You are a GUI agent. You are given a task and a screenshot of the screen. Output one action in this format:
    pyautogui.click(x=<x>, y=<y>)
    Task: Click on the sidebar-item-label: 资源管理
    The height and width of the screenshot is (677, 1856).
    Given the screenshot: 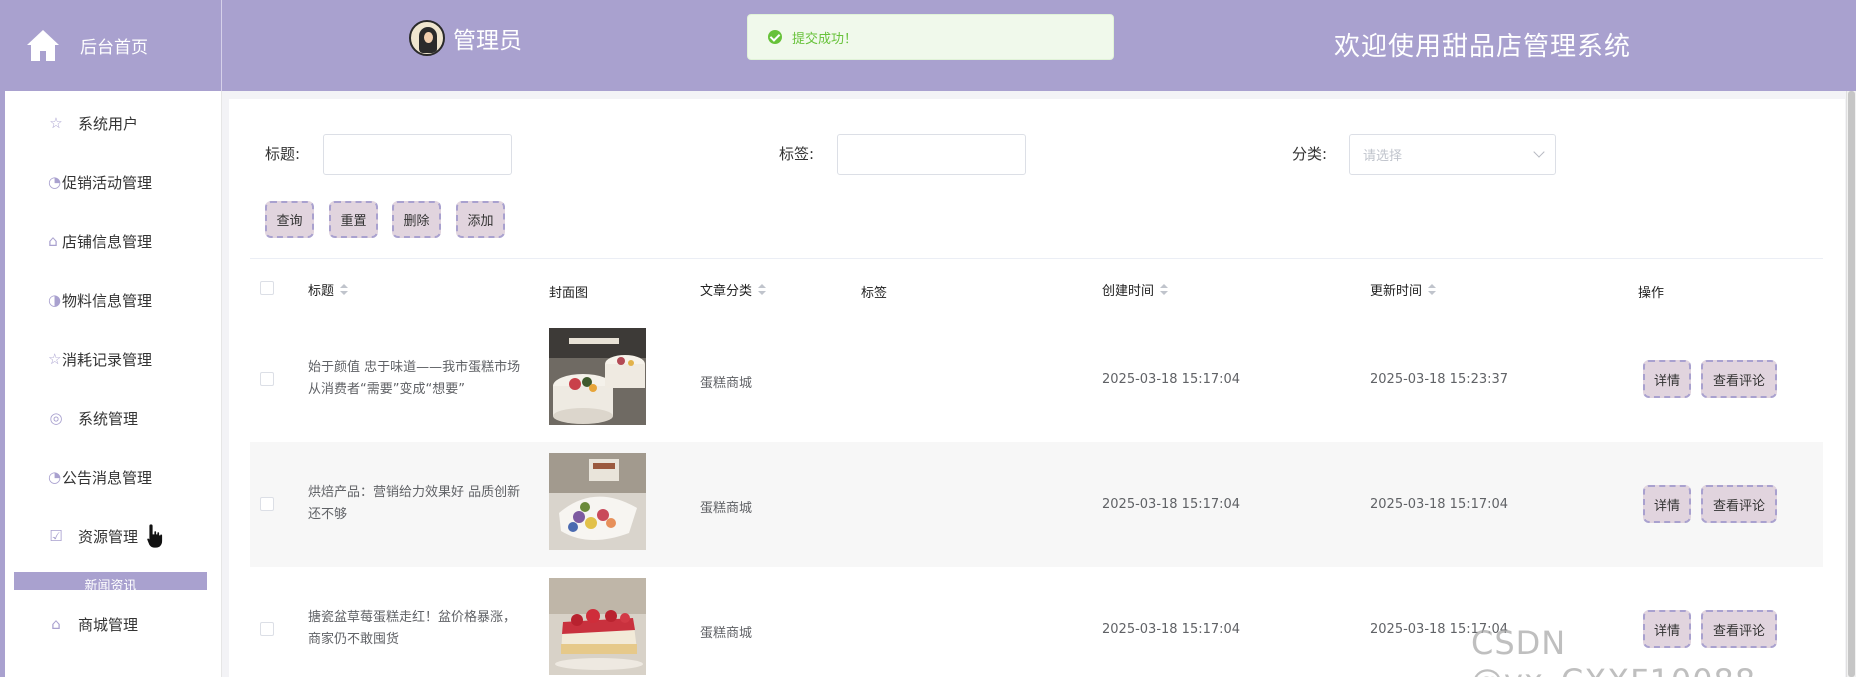 What is the action you would take?
    pyautogui.click(x=108, y=536)
    